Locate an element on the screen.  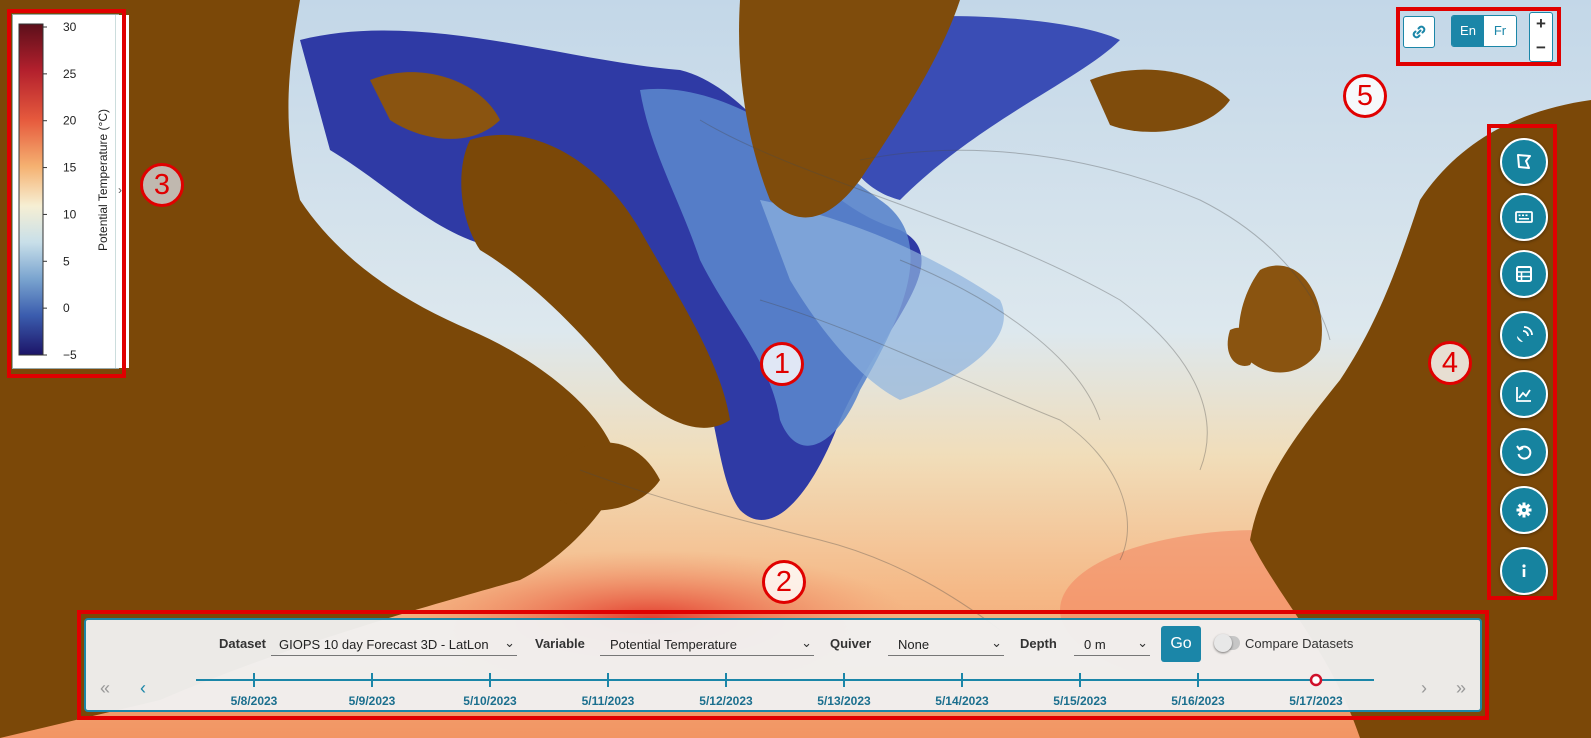
language-en-button: En is located at coordinates (1468, 31).